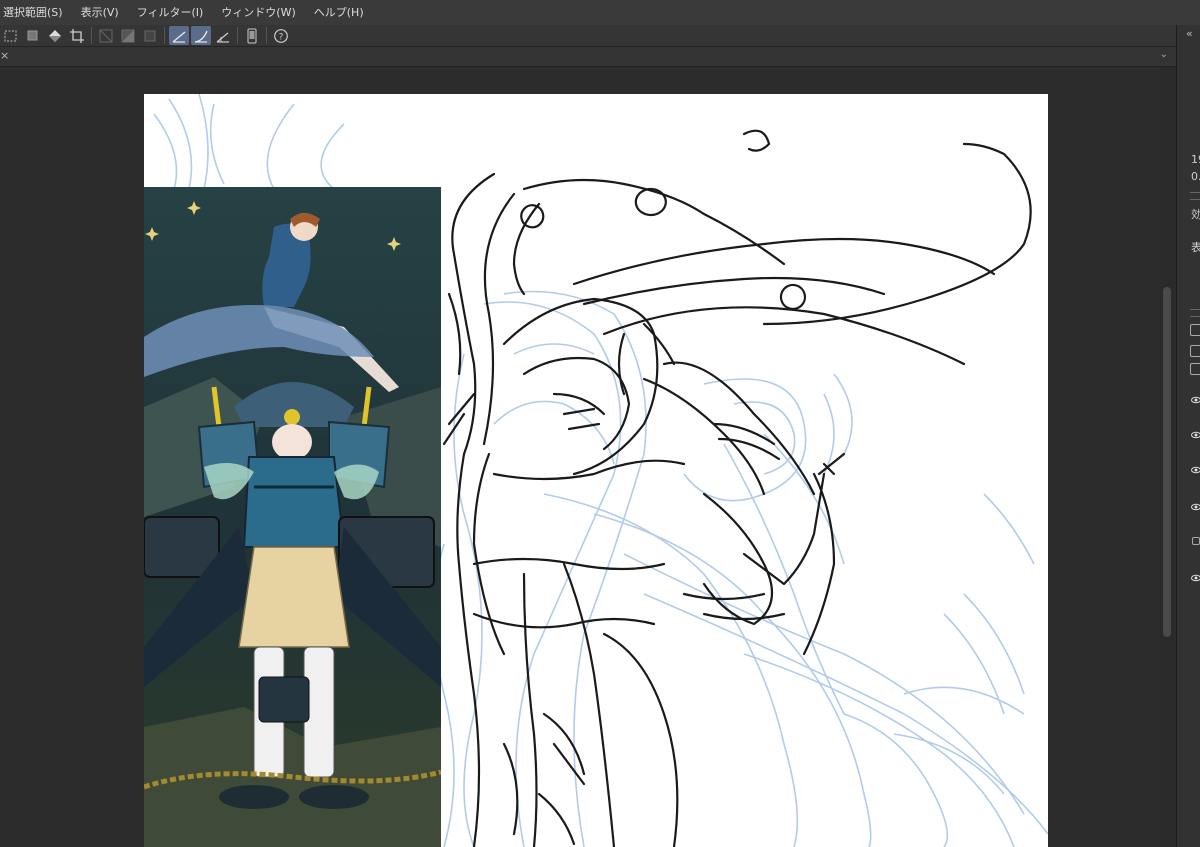 The width and height of the screenshot is (1200, 847). Describe the element at coordinates (1195, 351) in the screenshot. I see `layer-option-icon` at that location.